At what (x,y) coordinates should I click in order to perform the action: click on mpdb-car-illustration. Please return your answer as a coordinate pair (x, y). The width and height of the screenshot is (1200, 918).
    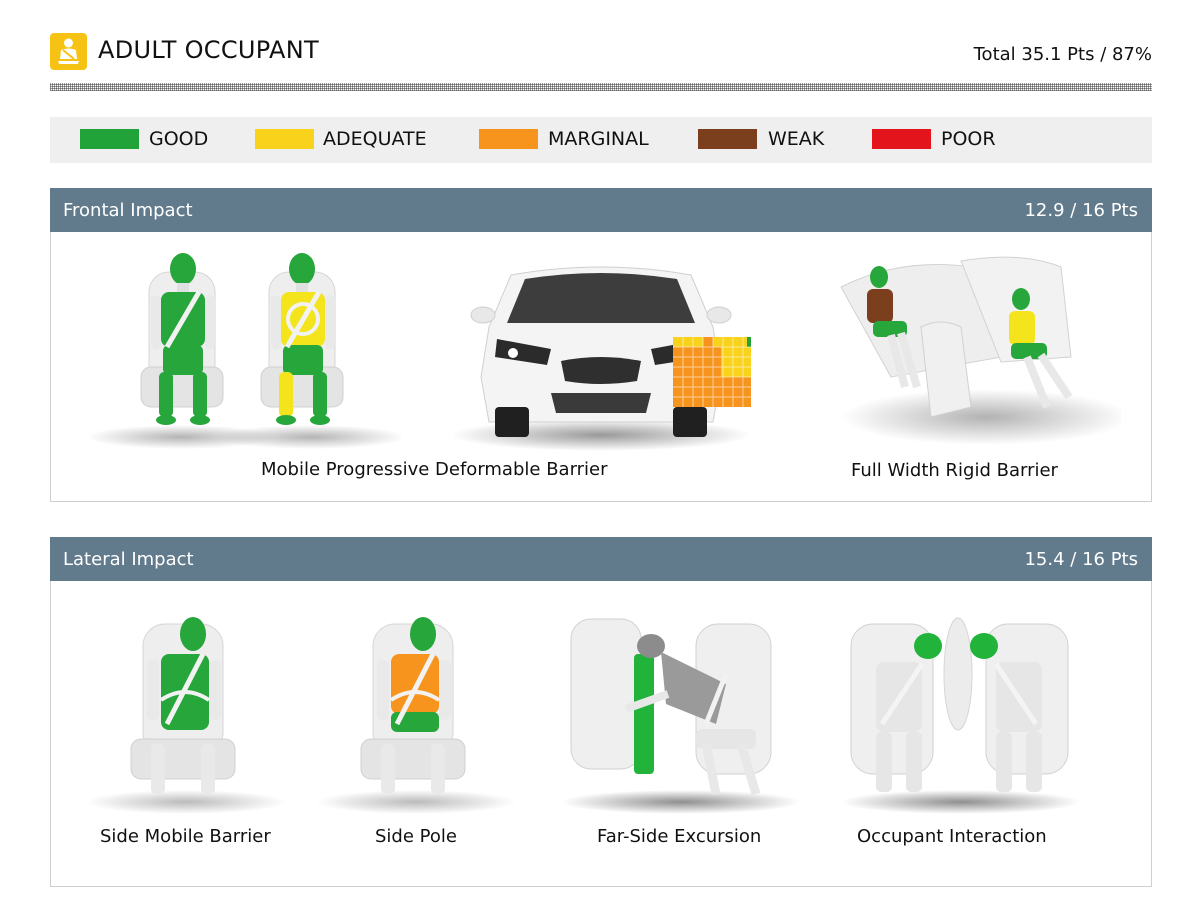
    Looking at the image, I should click on (604, 354).